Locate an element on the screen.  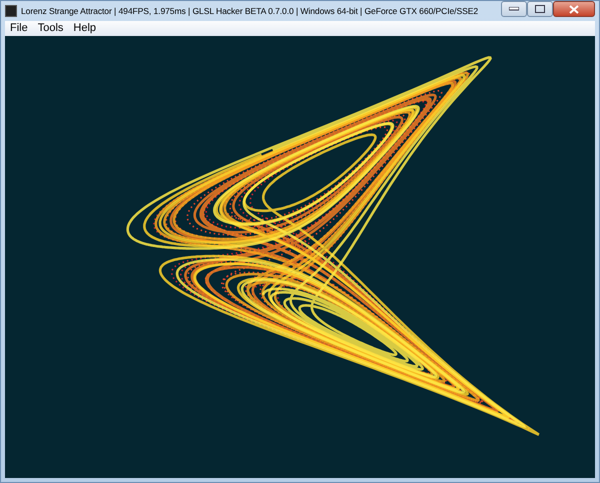
menu-item: File is located at coordinates (19, 28).